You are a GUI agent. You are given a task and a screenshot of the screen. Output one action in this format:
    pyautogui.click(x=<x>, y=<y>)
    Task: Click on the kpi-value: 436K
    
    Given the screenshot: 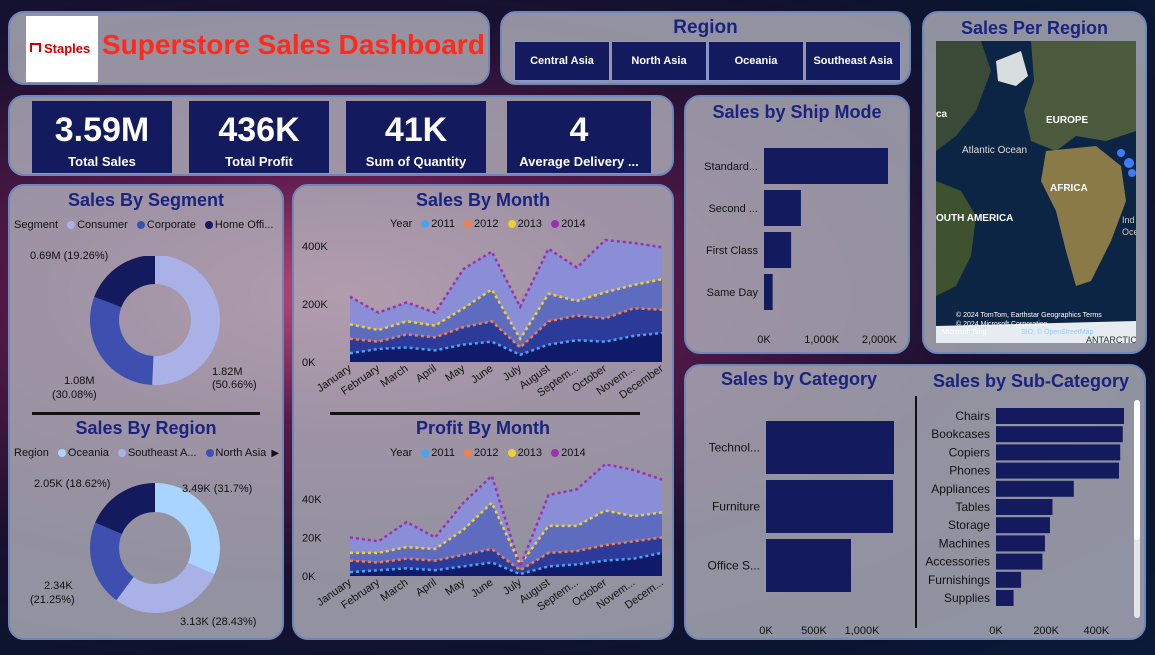 What is the action you would take?
    pyautogui.click(x=259, y=130)
    